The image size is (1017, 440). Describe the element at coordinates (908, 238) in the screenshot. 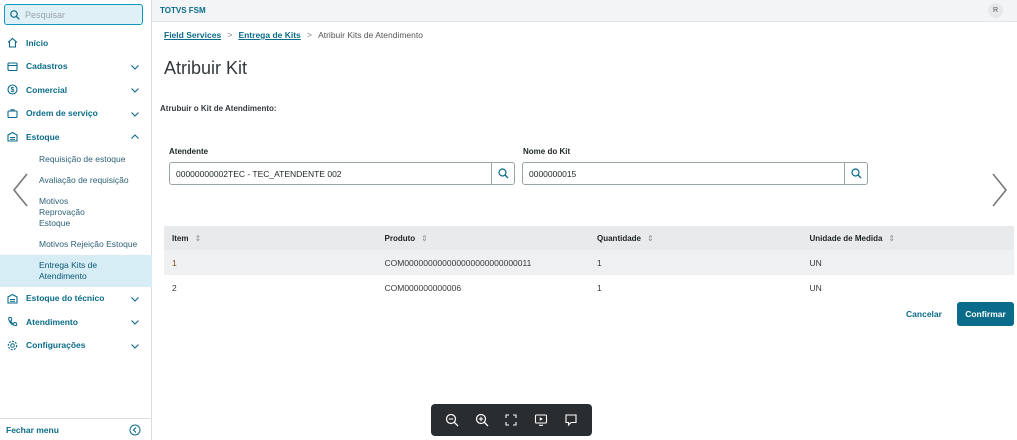

I see `column-header-unidade: Unidade de Medida ⇕` at that location.